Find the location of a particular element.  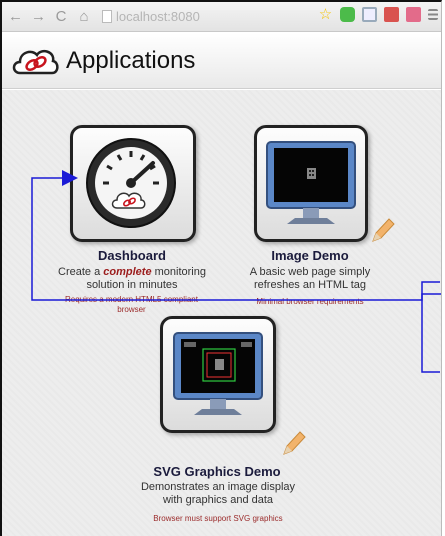

browser-toolbar: ← → C ⌂ localhost:8080 ☆ is located at coordinates (221, 17).